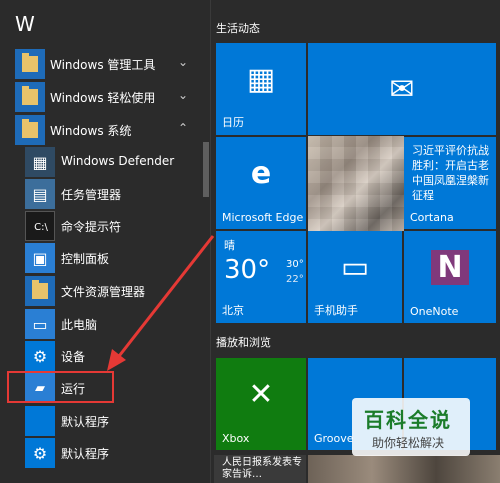 This screenshot has height=483, width=500. I want to click on tile-mail: ✉, so click(402, 89).